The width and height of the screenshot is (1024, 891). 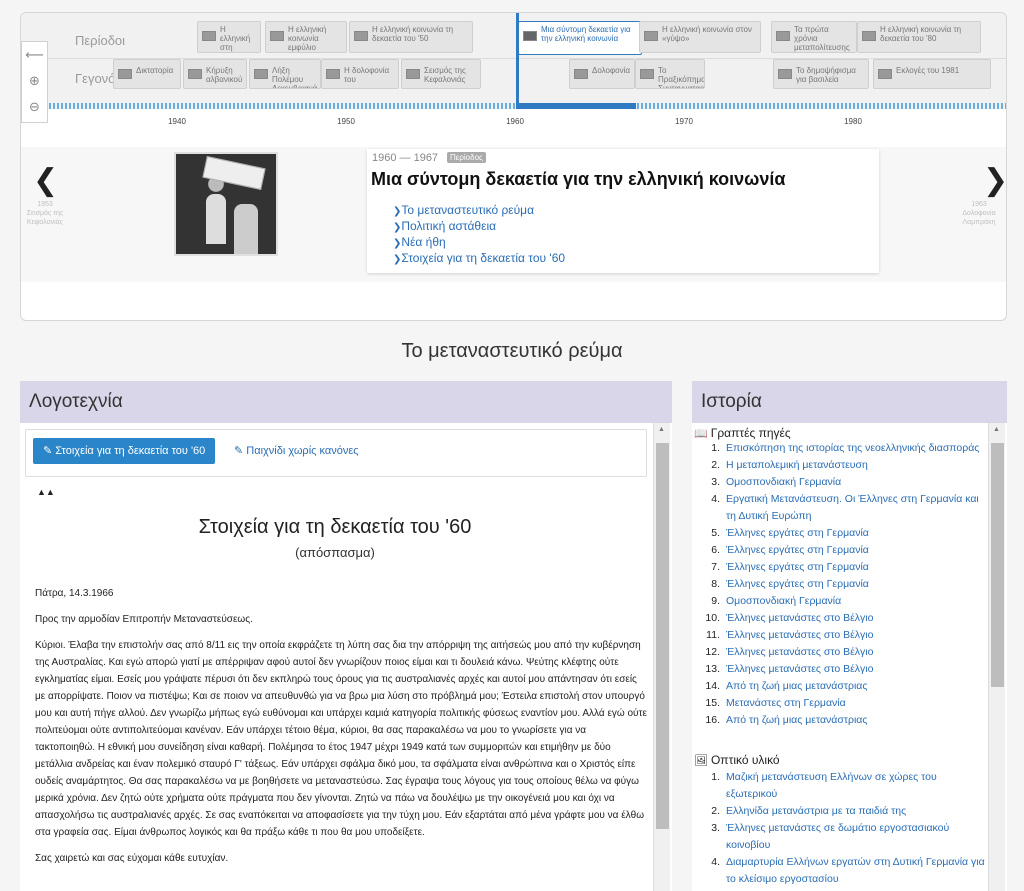 I want to click on literature-text-button: ✎ Στοιχεία για τη δεκαετία του '60, so click(x=124, y=451).